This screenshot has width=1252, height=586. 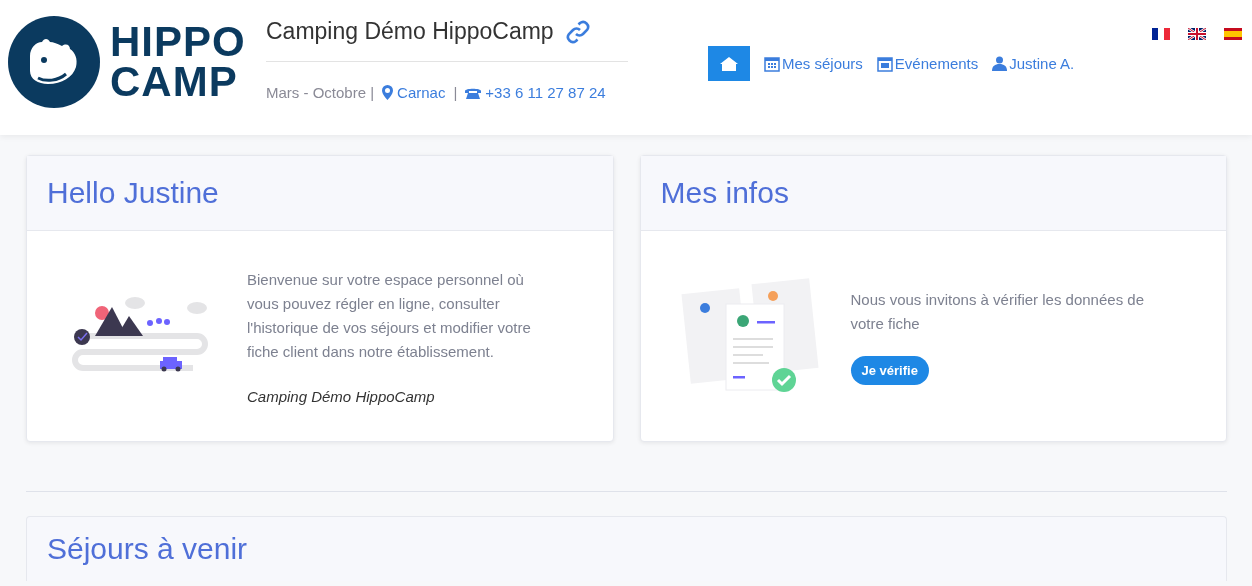 I want to click on link-icon, so click(x=577, y=31).